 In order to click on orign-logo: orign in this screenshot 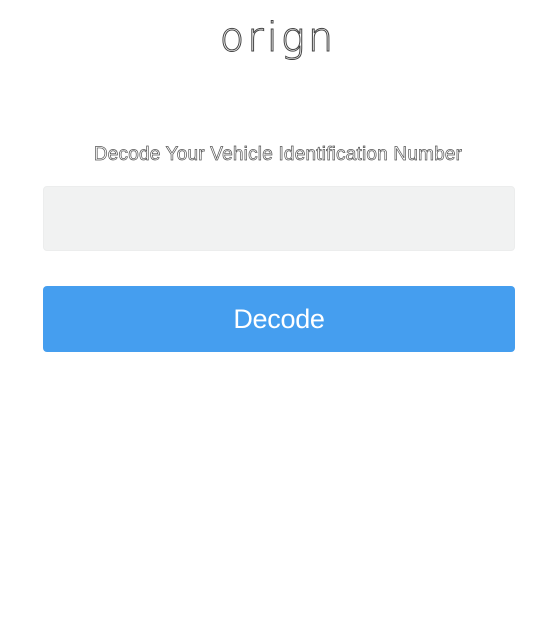, I will do `click(278, 38)`.